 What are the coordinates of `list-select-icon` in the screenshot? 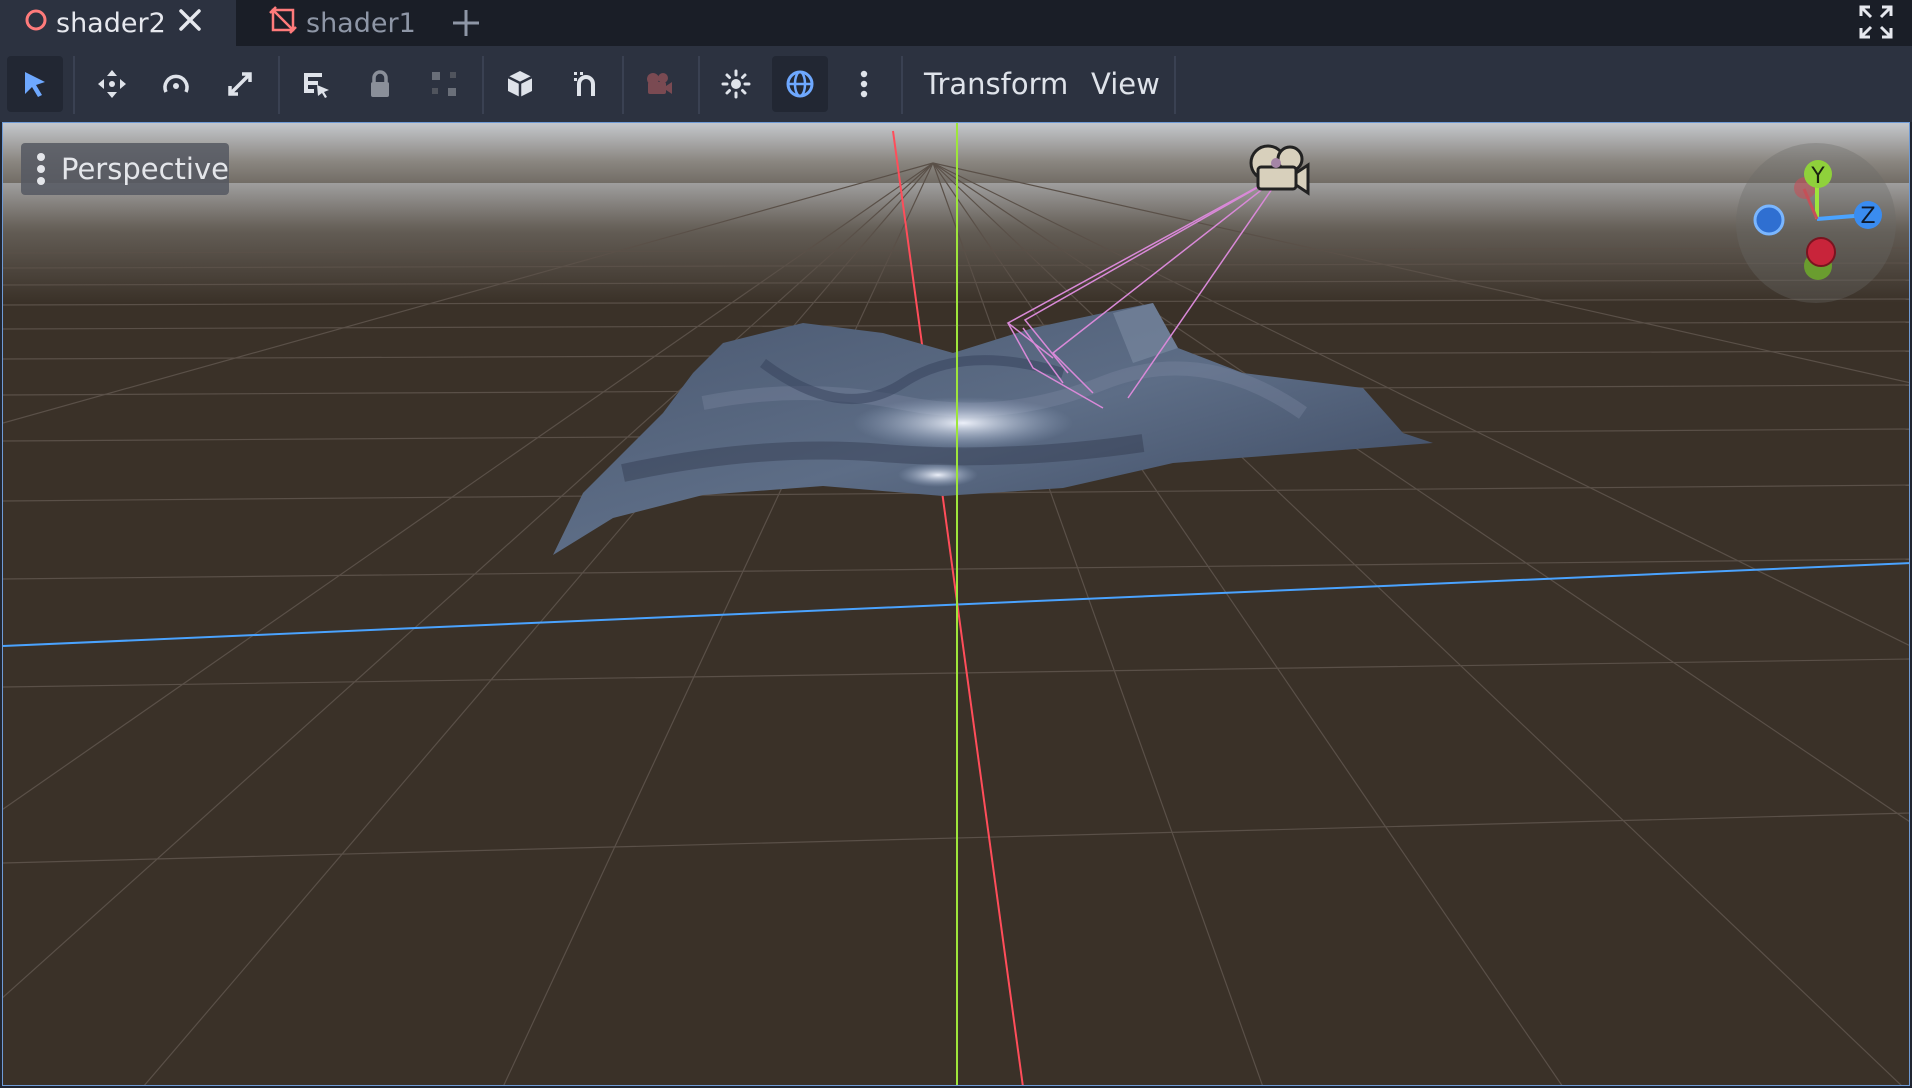 It's located at (316, 85).